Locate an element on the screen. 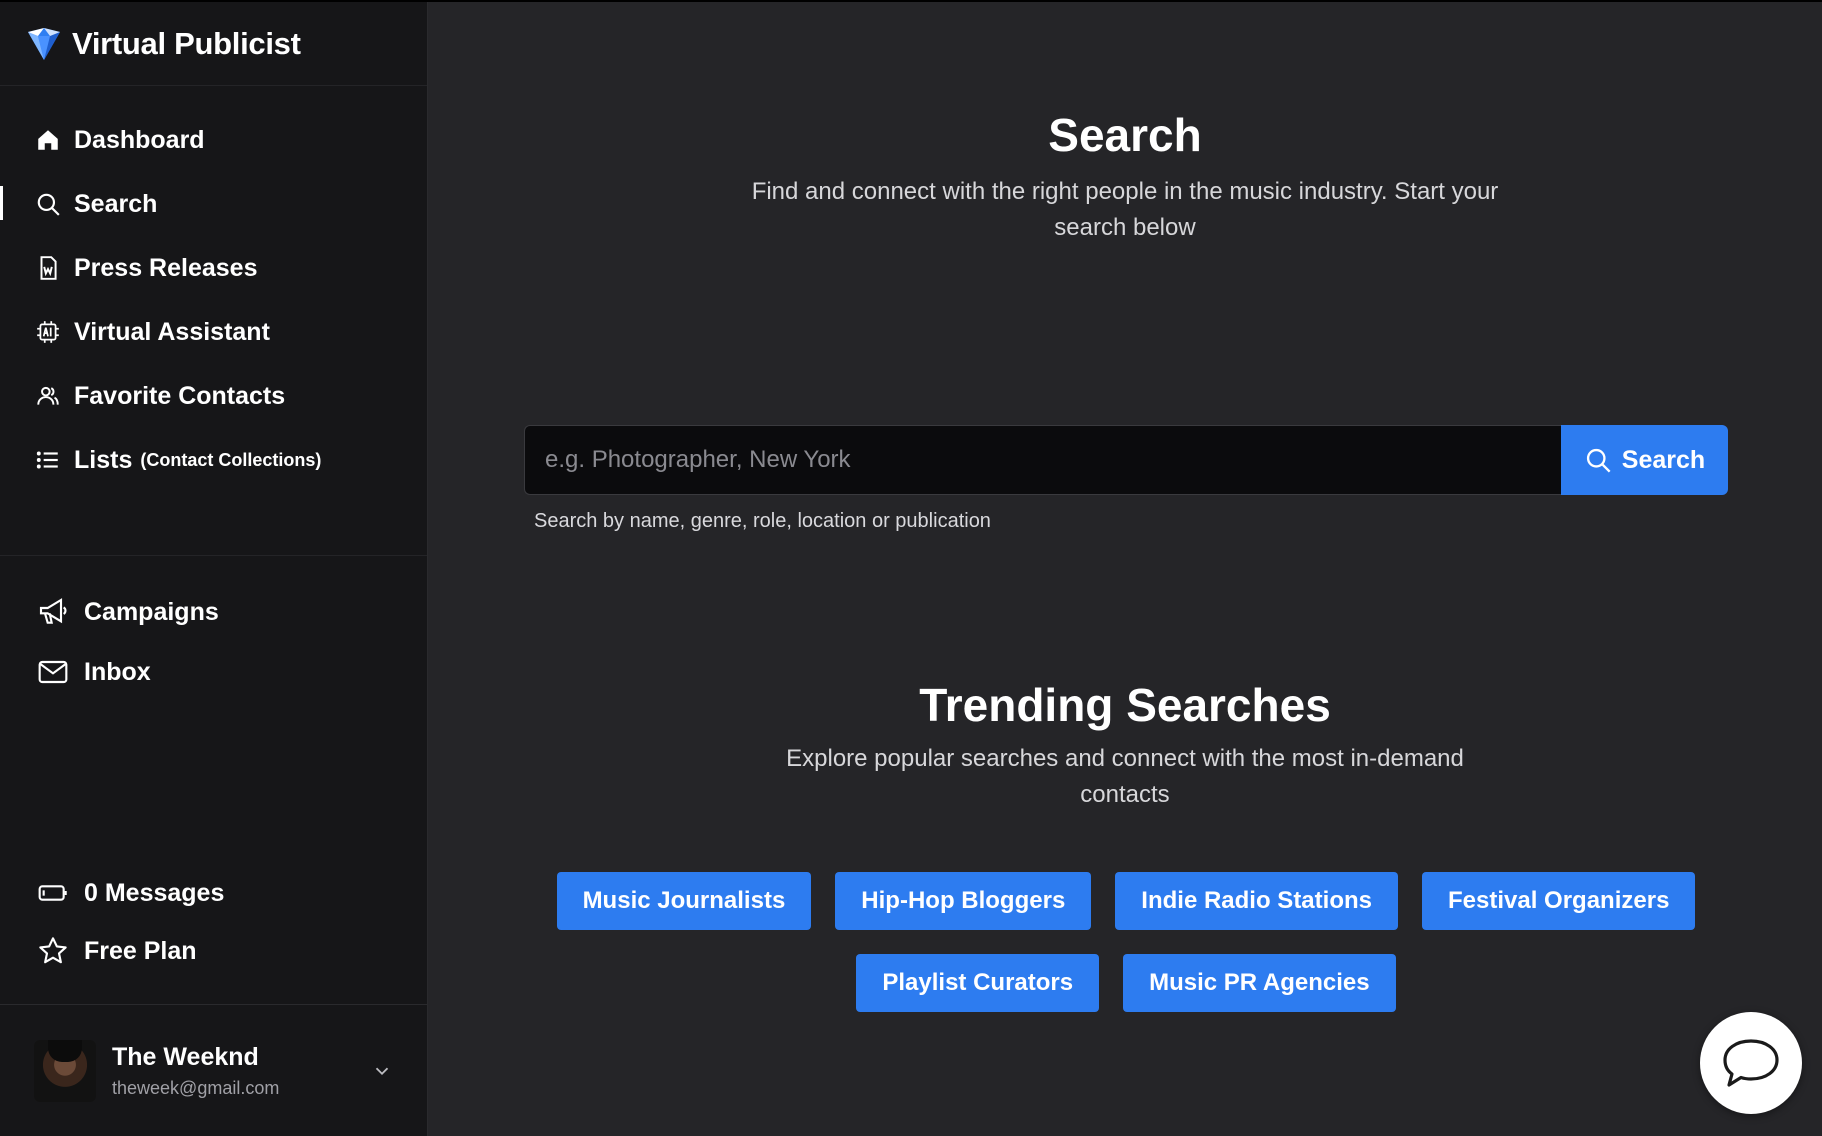 This screenshot has width=1822, height=1136. trending-title: Trending Searches is located at coordinates (1125, 705).